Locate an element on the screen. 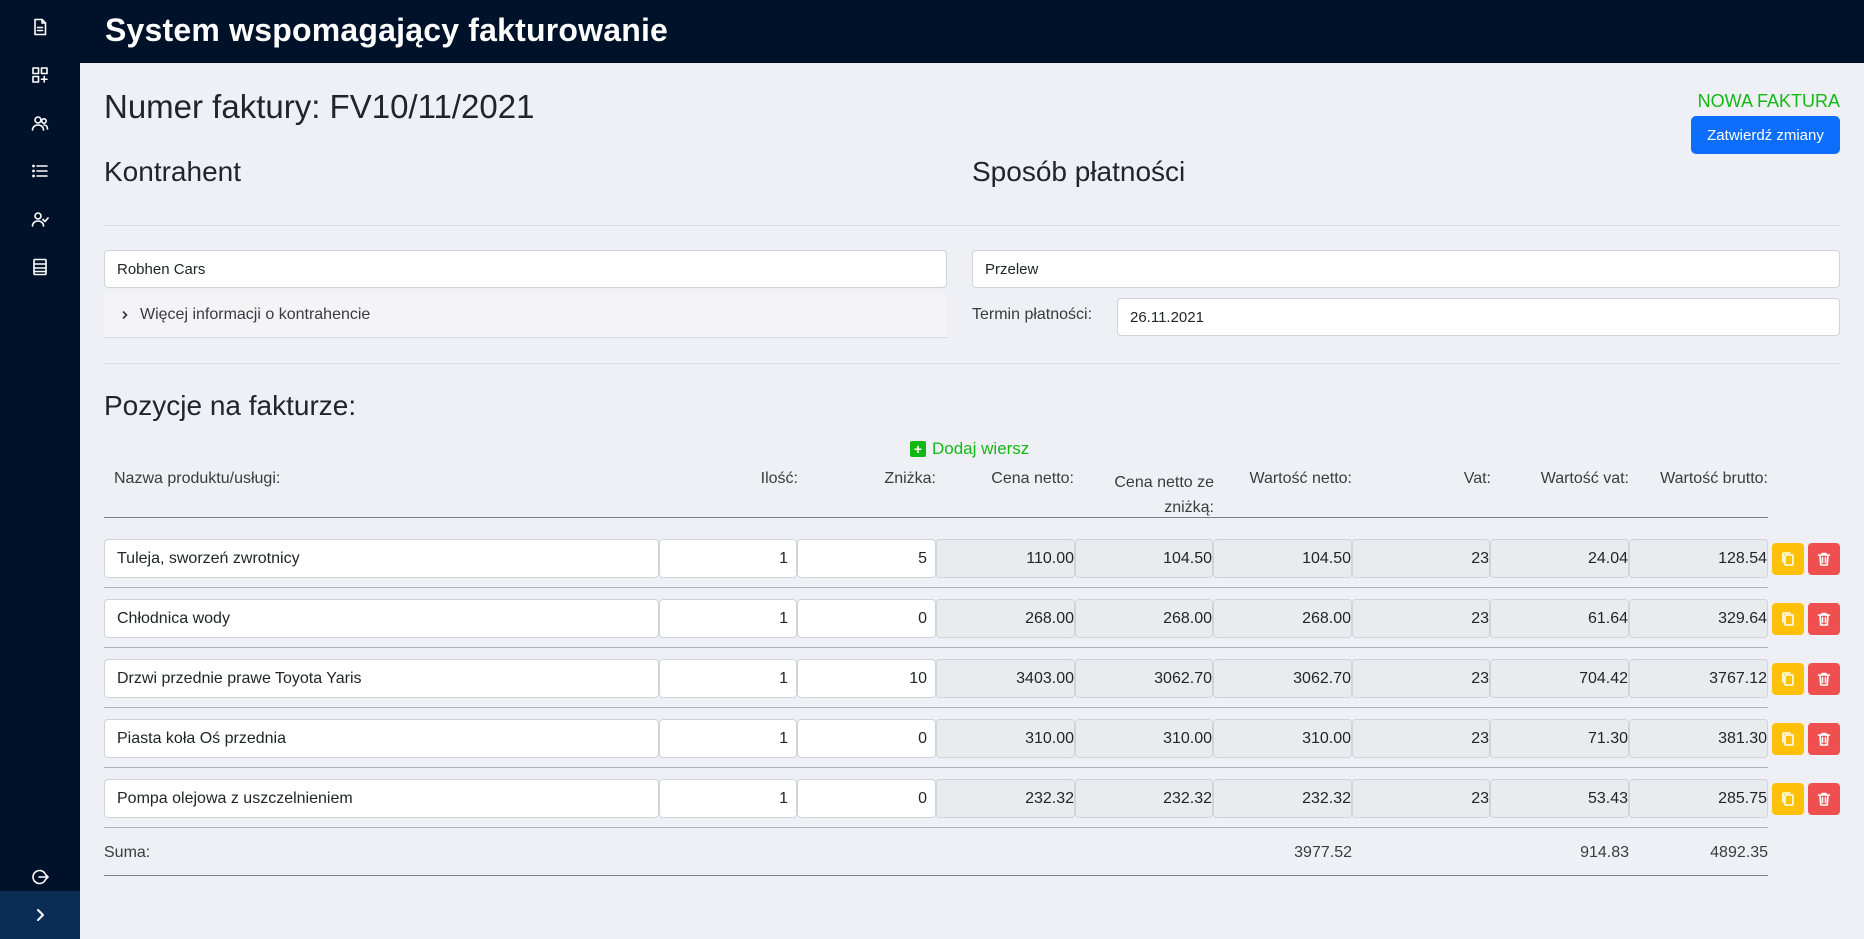  app-title: System wspomagający fakturowanie is located at coordinates (387, 30).